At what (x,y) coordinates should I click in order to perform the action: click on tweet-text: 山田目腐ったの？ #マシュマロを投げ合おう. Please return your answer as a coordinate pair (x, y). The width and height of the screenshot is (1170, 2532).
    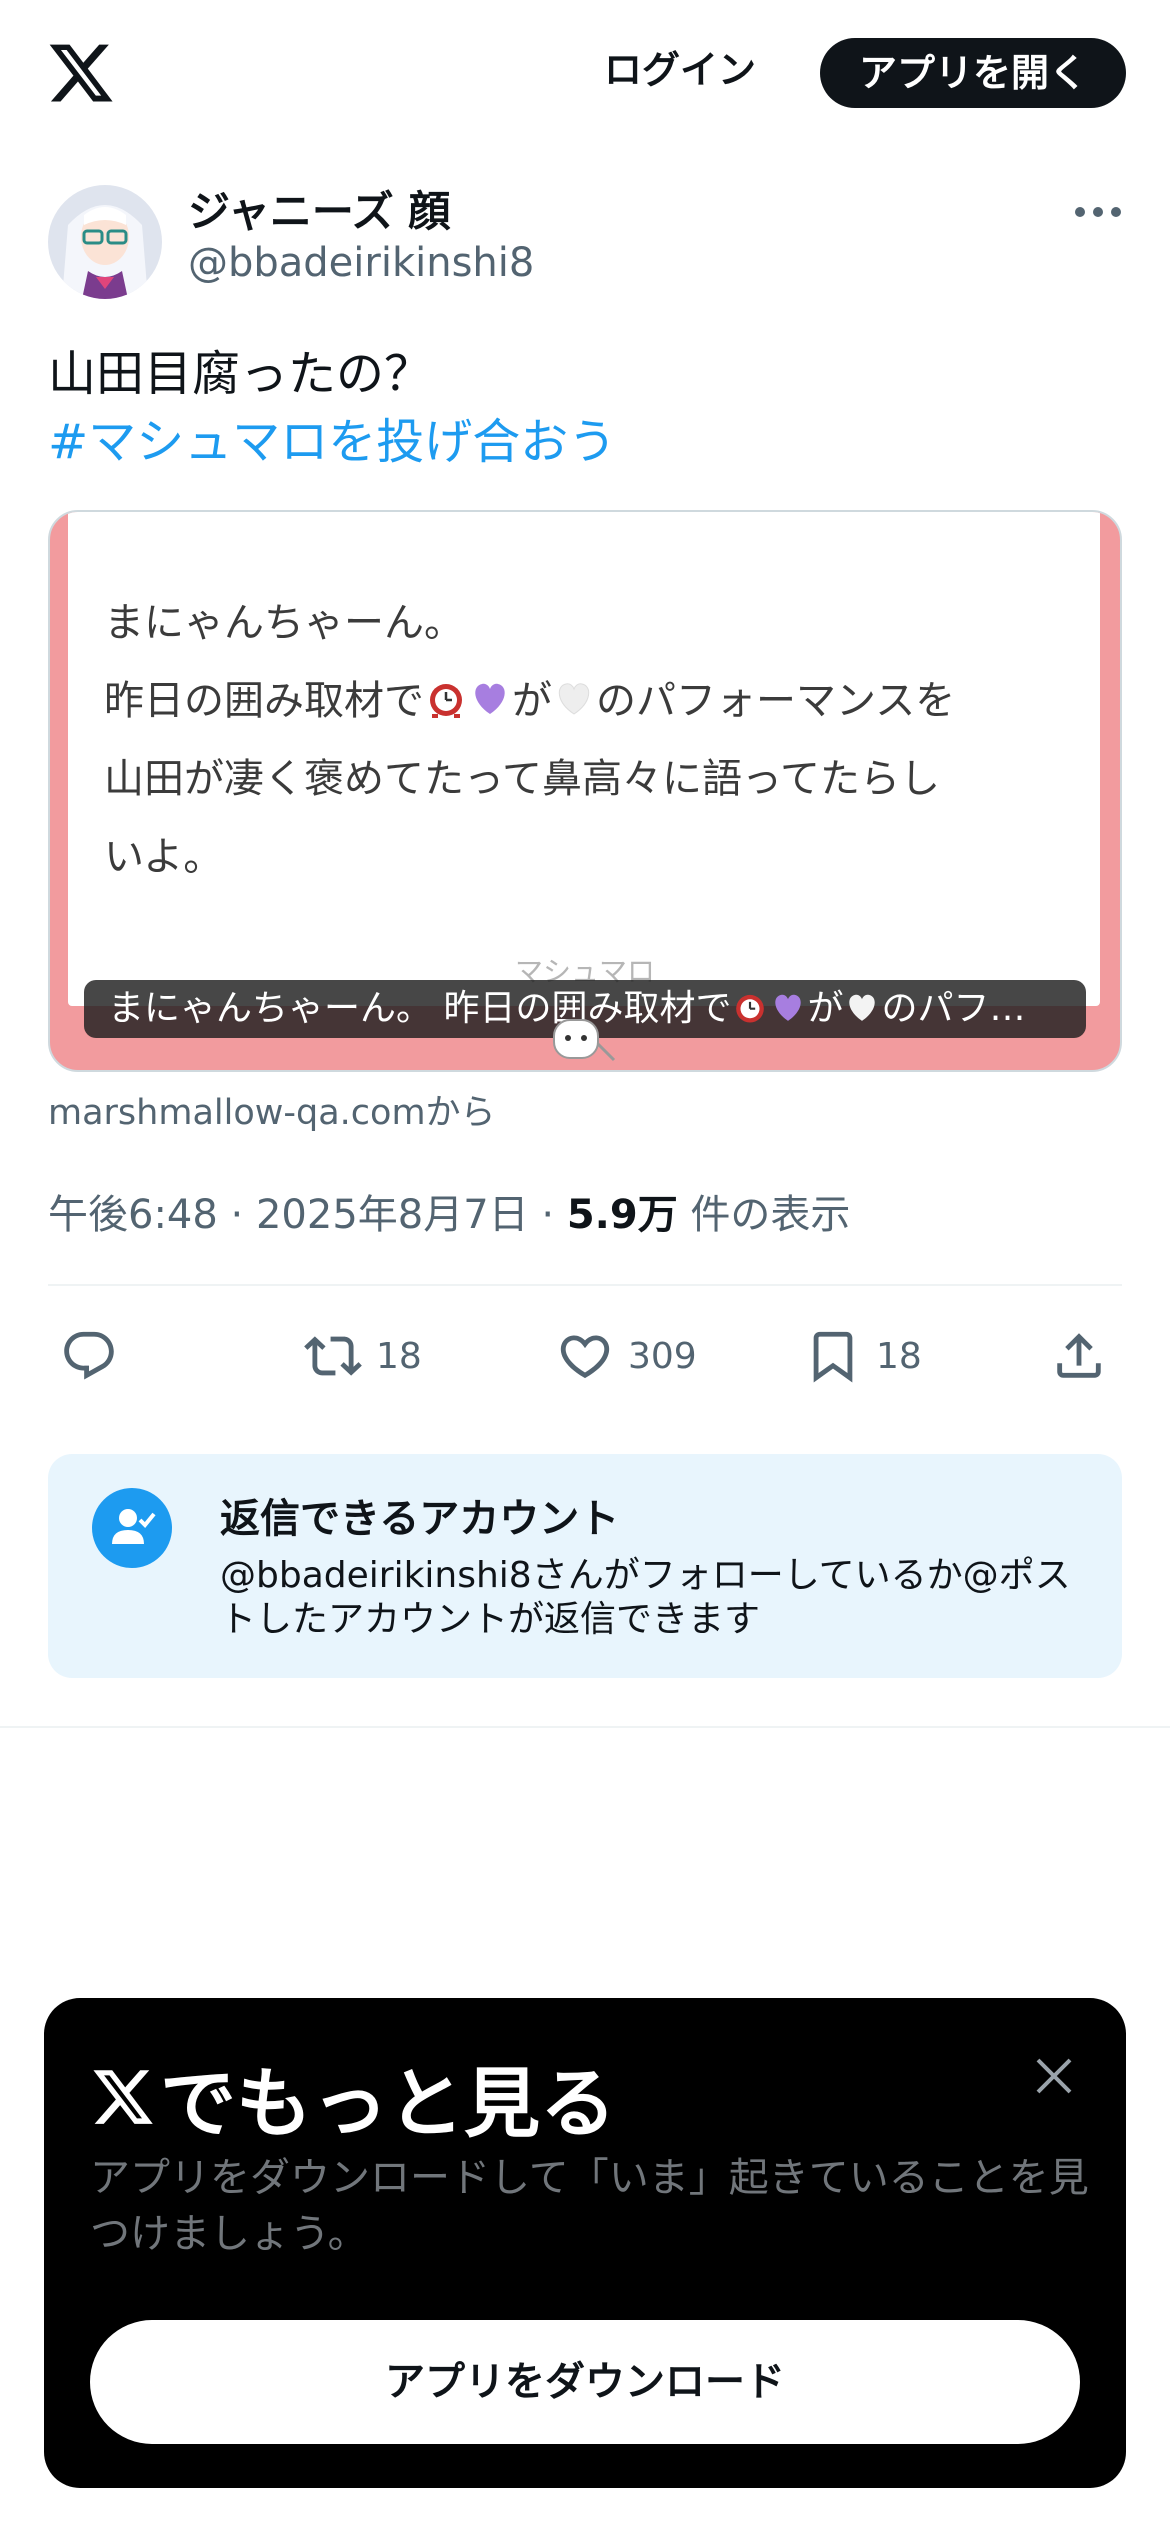
    Looking at the image, I should click on (588, 408).